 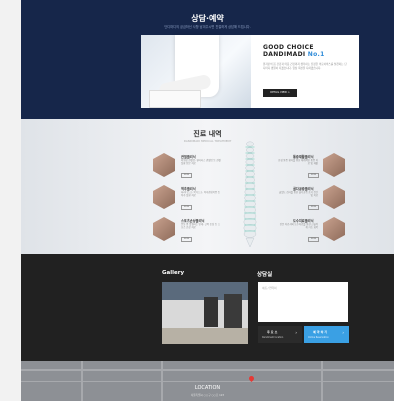 I want to click on card-brand-accent: No.1, so click(x=316, y=54).